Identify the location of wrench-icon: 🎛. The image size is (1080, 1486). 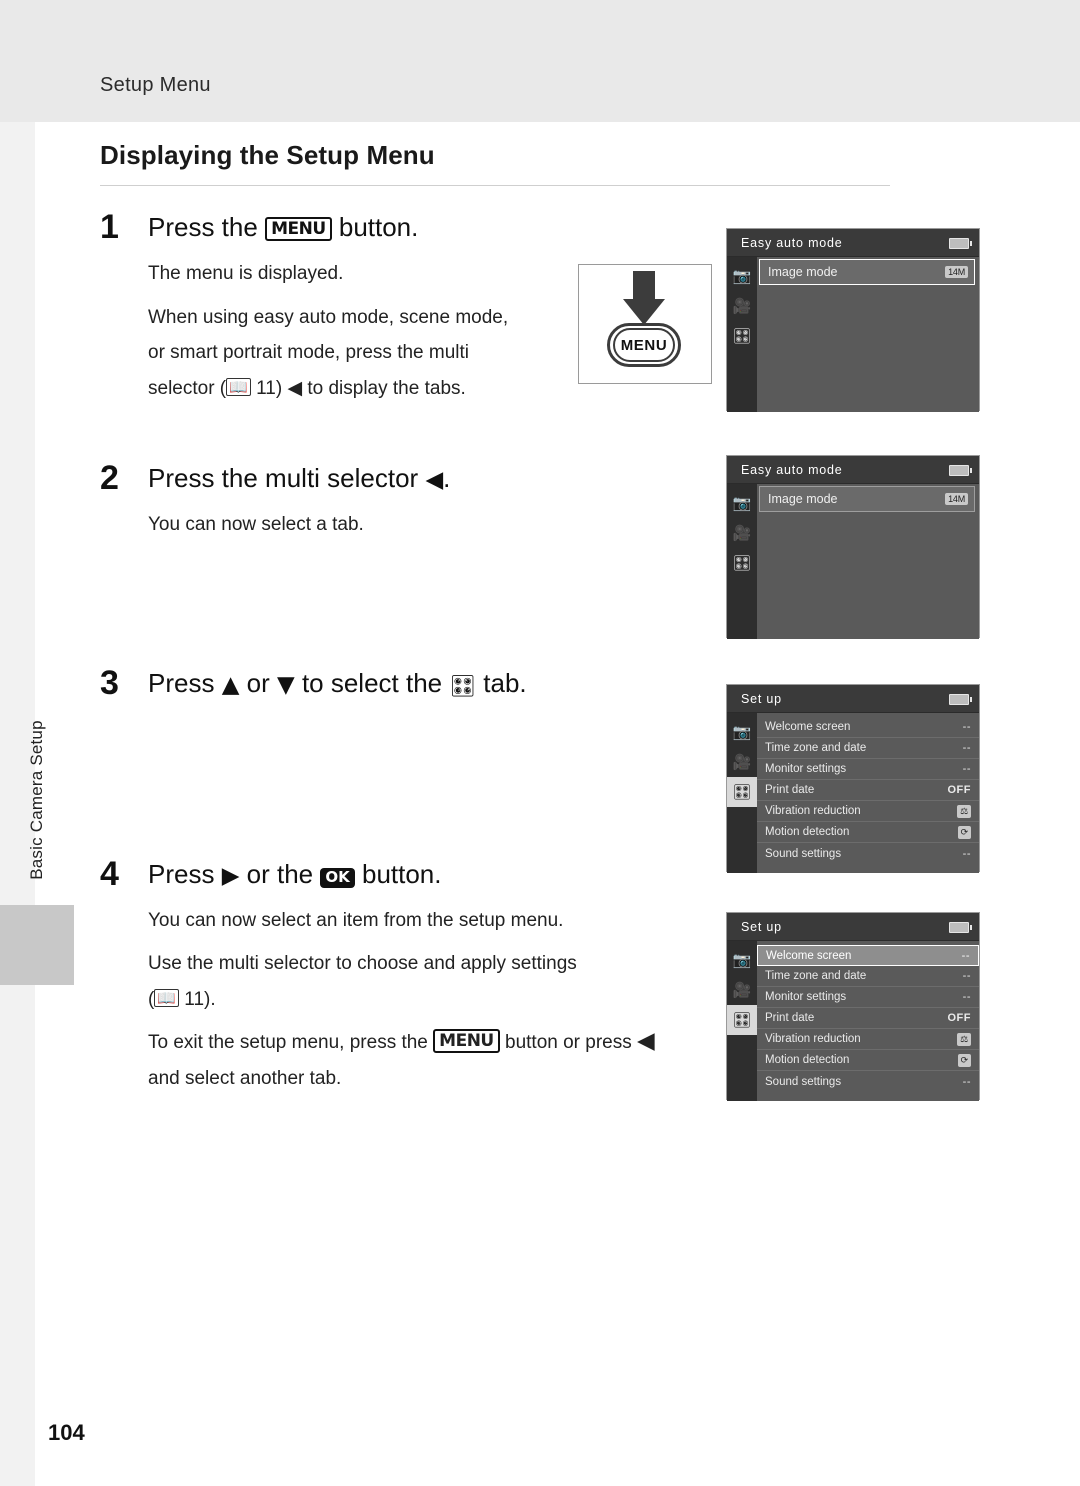
(463, 685).